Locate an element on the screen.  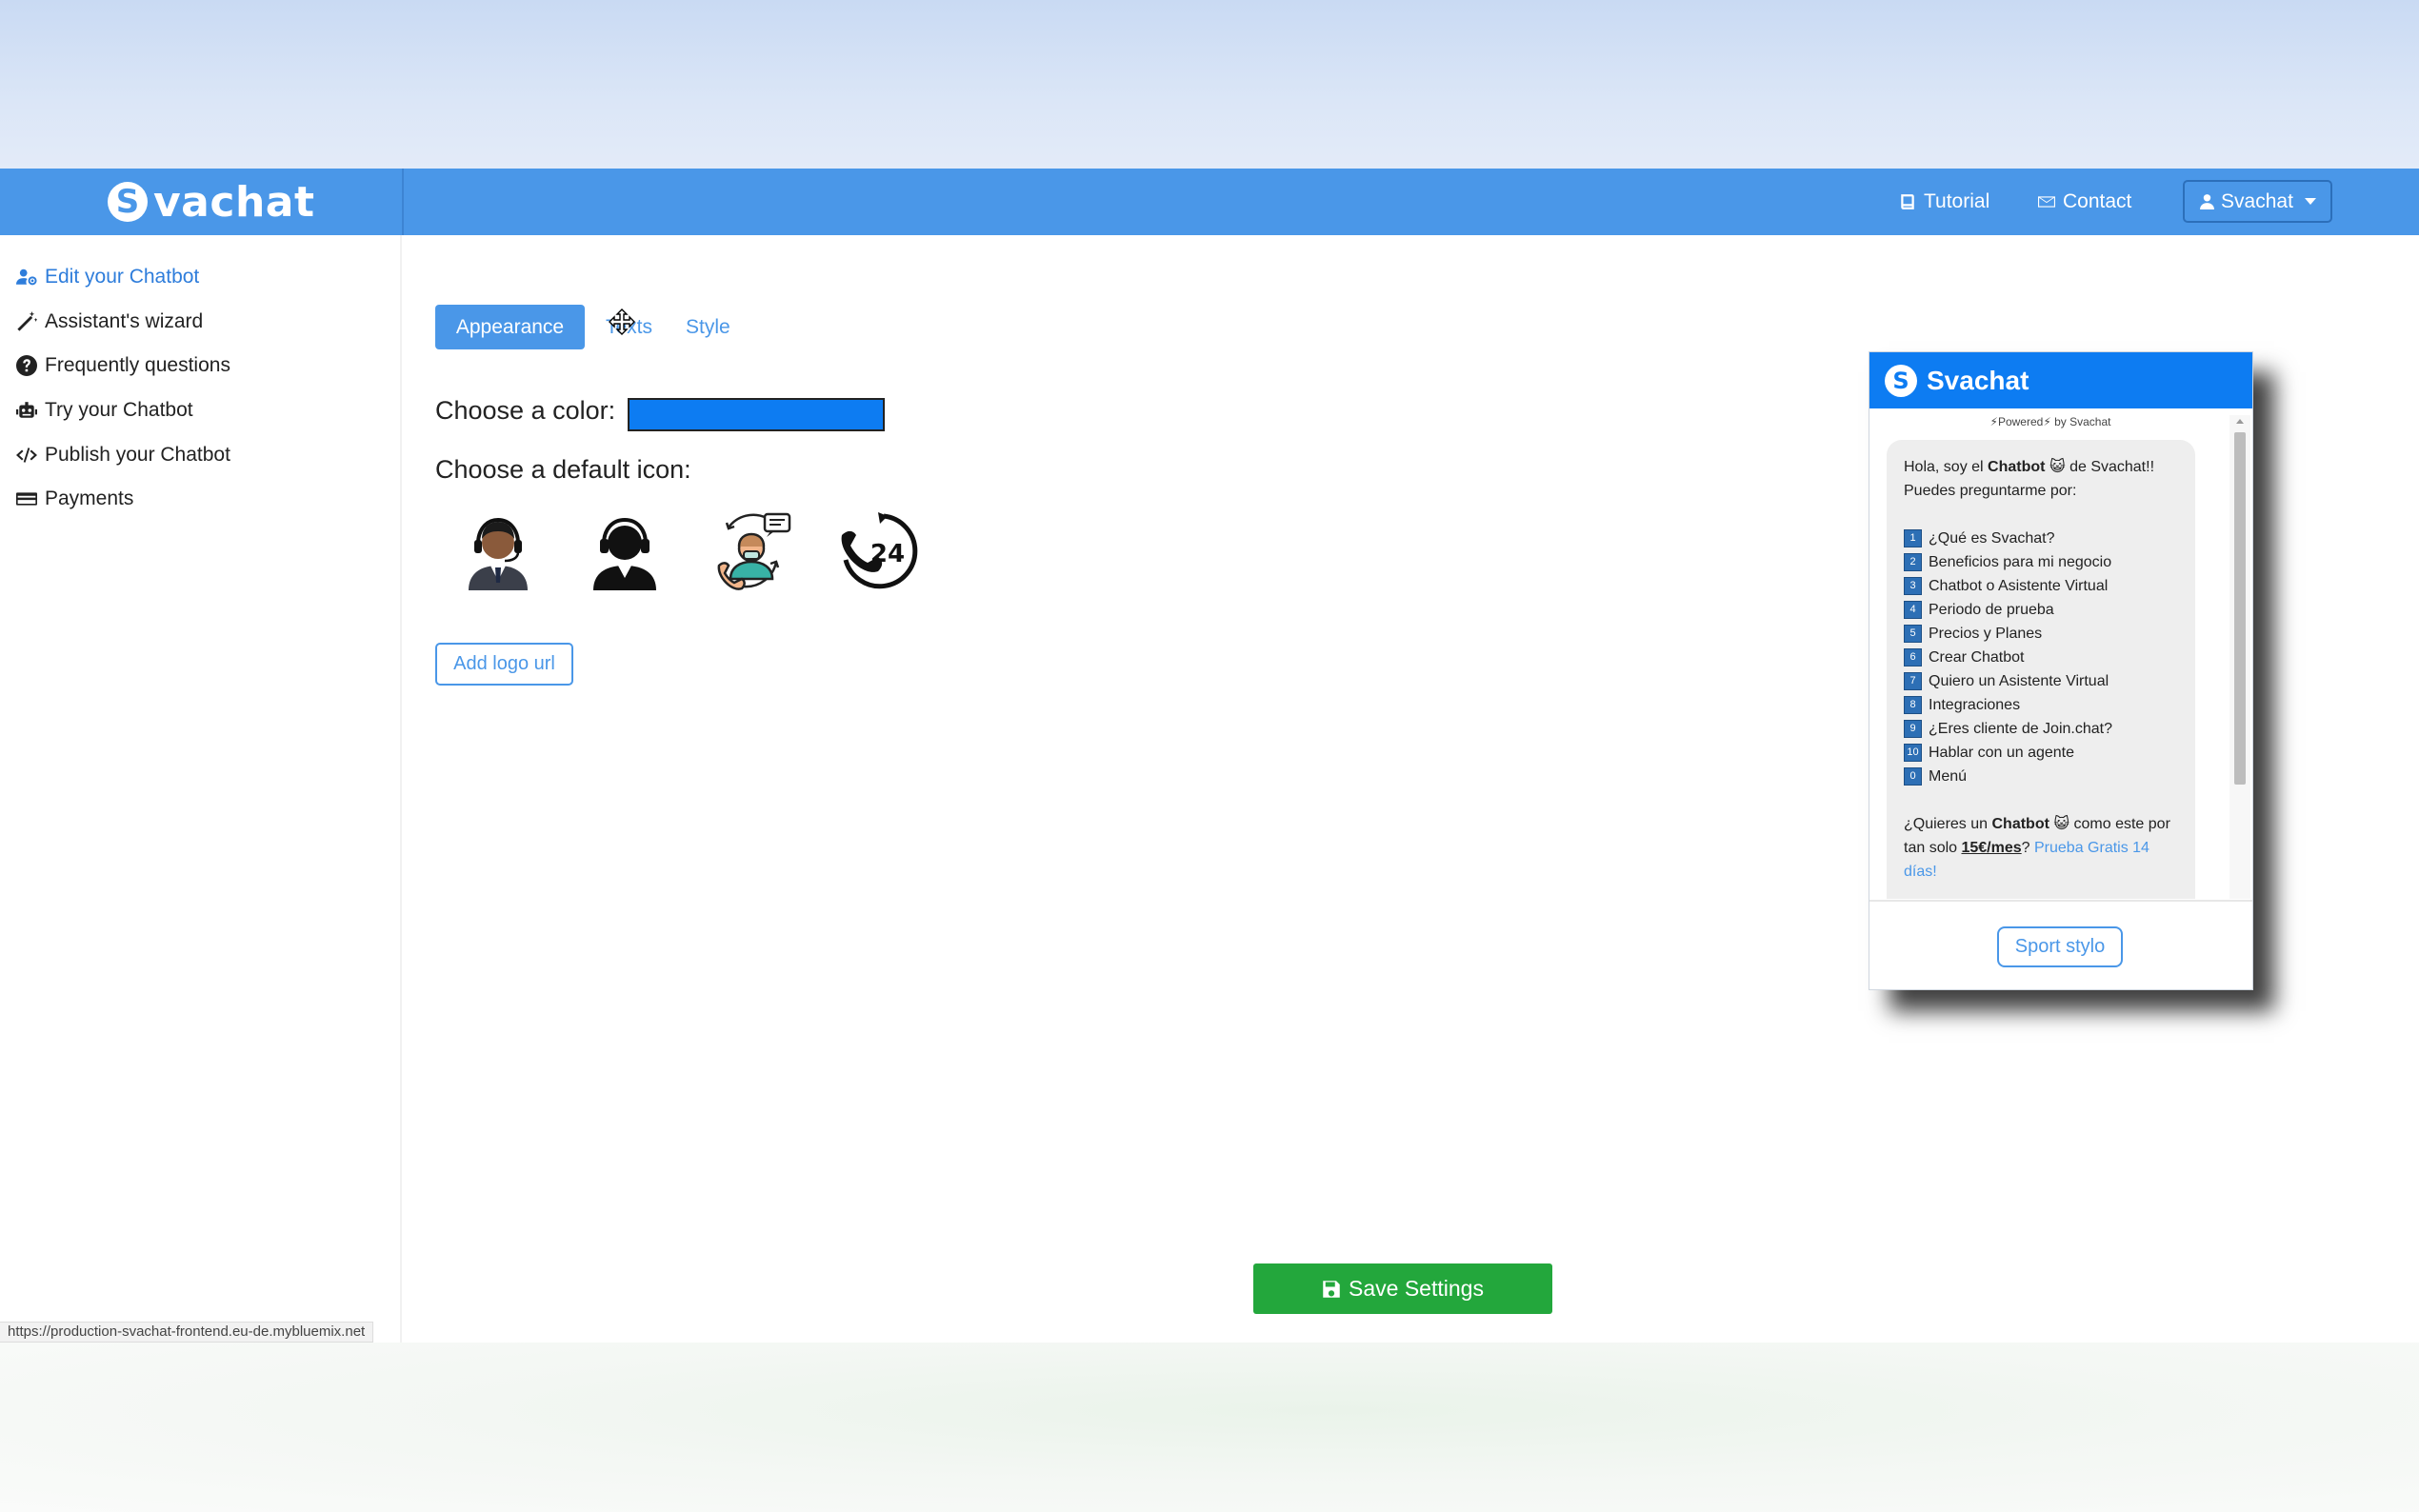
code-icon is located at coordinates (26, 455).